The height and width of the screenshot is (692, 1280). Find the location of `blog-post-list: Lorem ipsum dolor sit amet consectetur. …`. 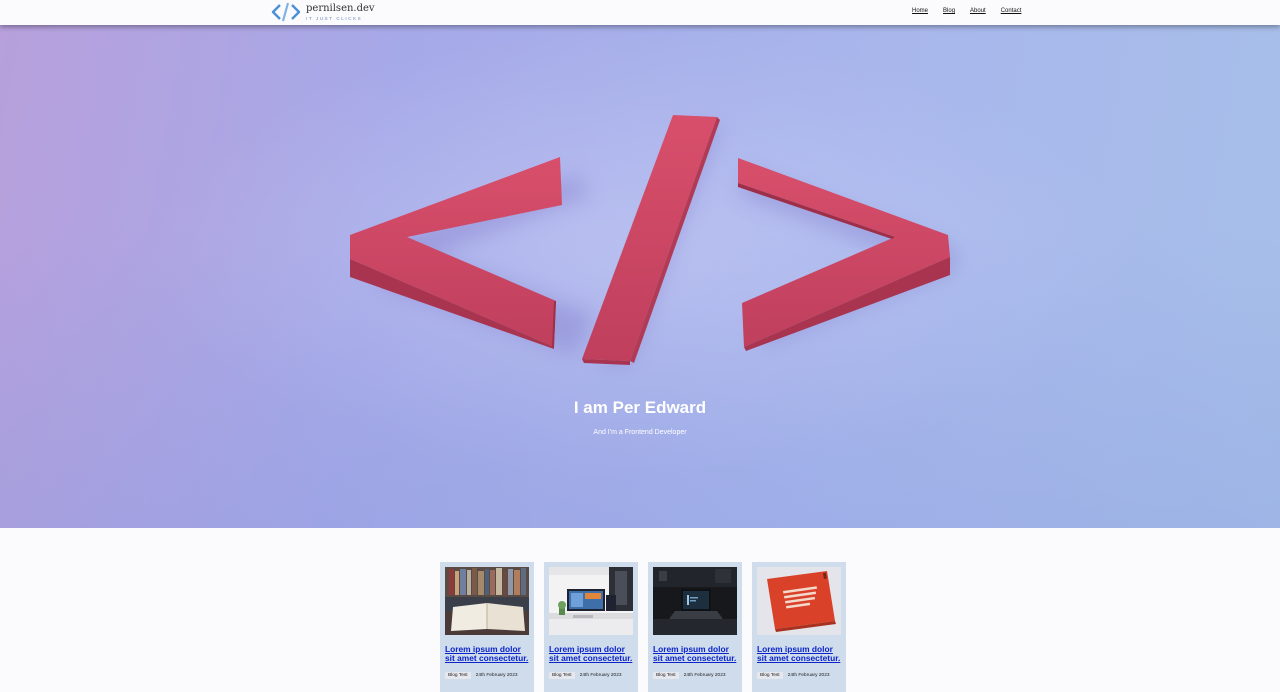

blog-post-list: Lorem ipsum dolor sit amet consectetur. … is located at coordinates (648, 627).